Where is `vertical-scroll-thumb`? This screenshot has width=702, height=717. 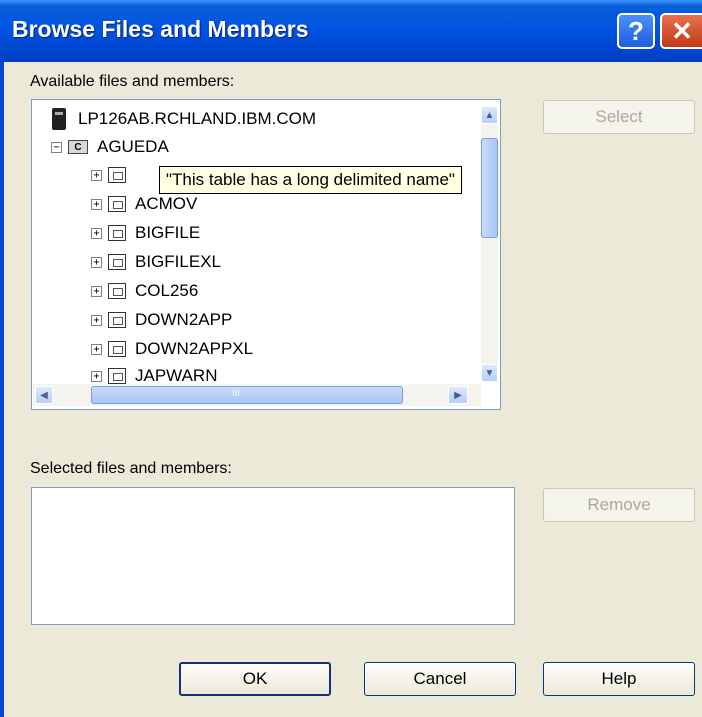 vertical-scroll-thumb is located at coordinates (489, 188).